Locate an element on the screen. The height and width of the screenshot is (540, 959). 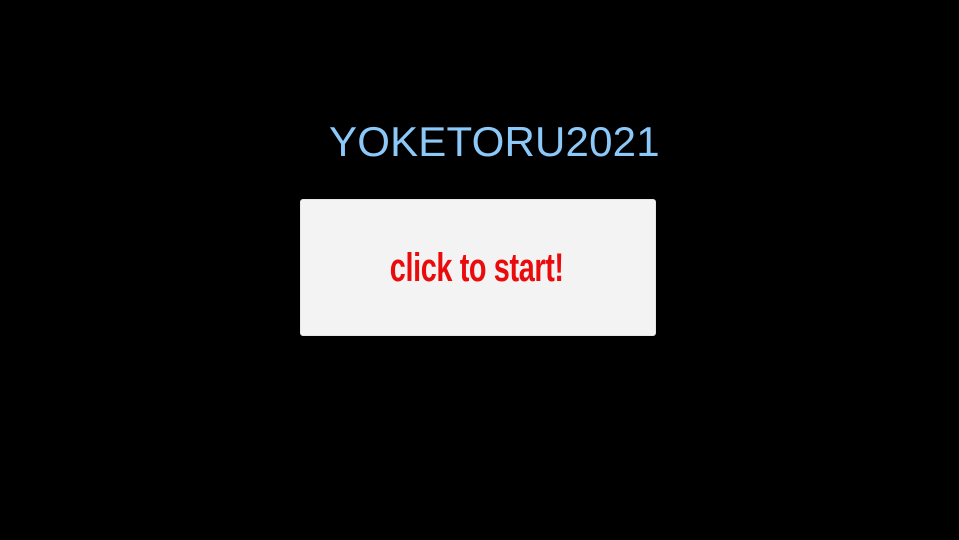
game-title: YOKETORU2021 is located at coordinates (494, 141).